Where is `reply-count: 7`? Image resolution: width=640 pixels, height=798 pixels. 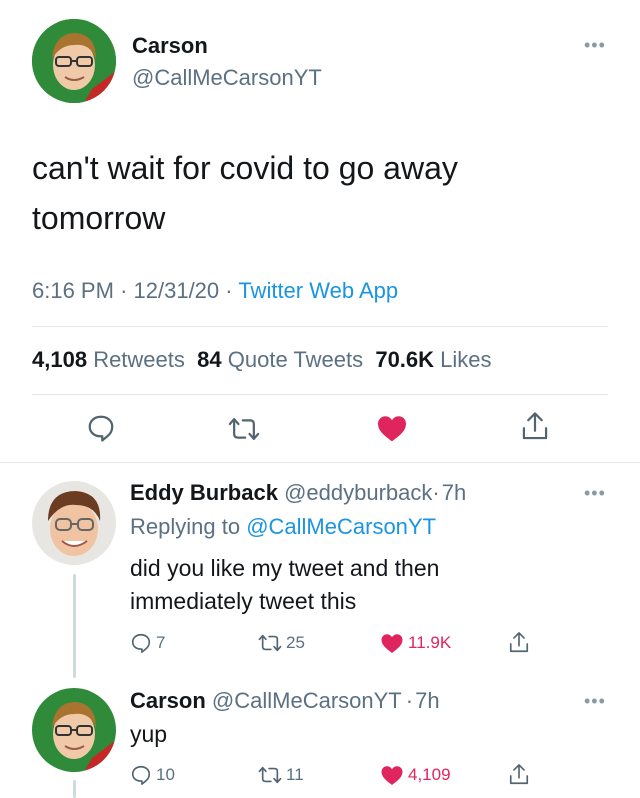
reply-count: 7 is located at coordinates (161, 642).